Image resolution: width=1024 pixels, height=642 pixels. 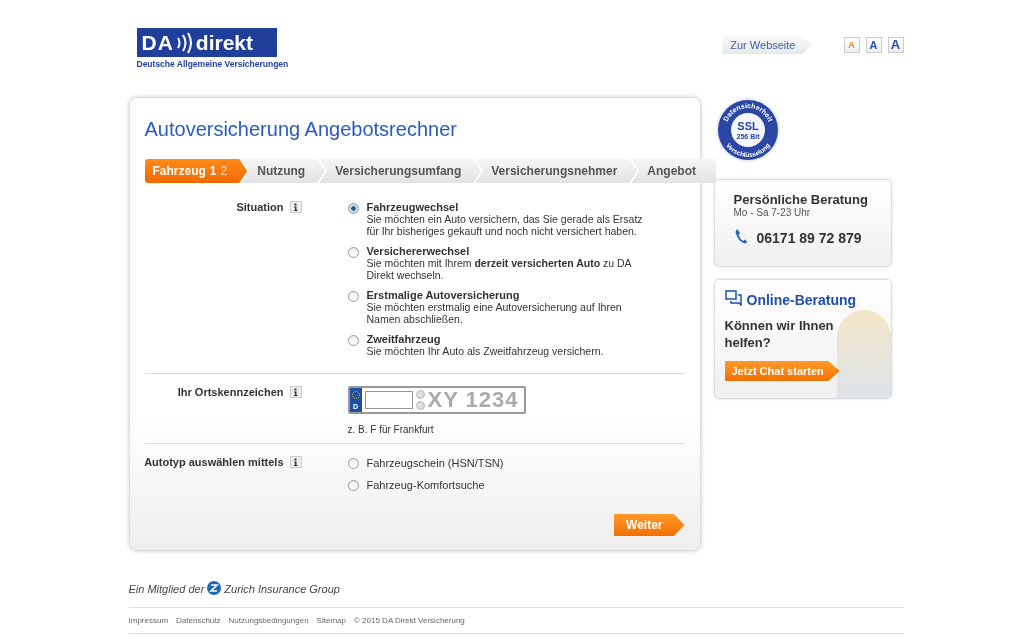 What do you see at coordinates (435, 462) in the screenshot?
I see `option-label: Fahrzeugschein (HSN/TSN)` at bounding box center [435, 462].